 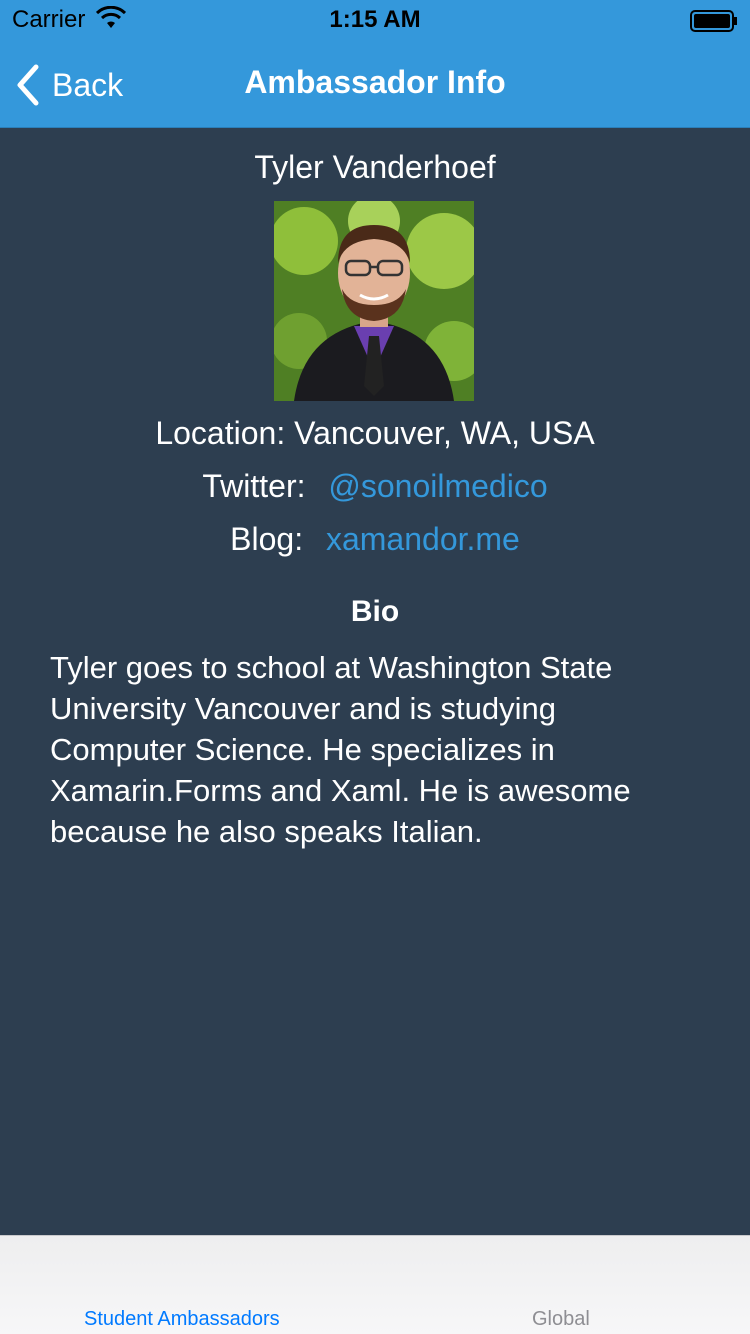 What do you see at coordinates (561, 1319) in the screenshot?
I see `tab-global: Global` at bounding box center [561, 1319].